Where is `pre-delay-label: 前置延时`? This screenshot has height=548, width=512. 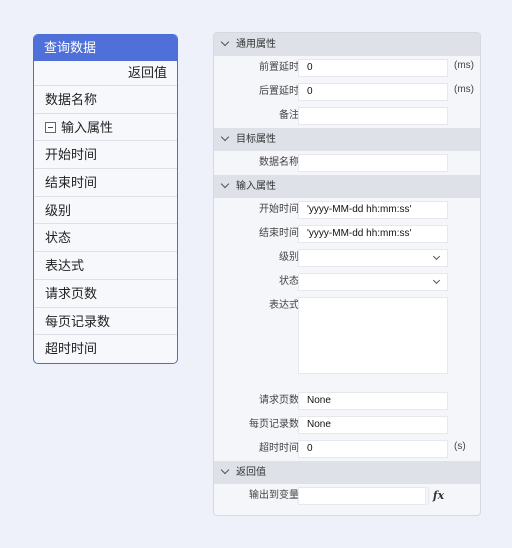 pre-delay-label: 前置延时 is located at coordinates (279, 67).